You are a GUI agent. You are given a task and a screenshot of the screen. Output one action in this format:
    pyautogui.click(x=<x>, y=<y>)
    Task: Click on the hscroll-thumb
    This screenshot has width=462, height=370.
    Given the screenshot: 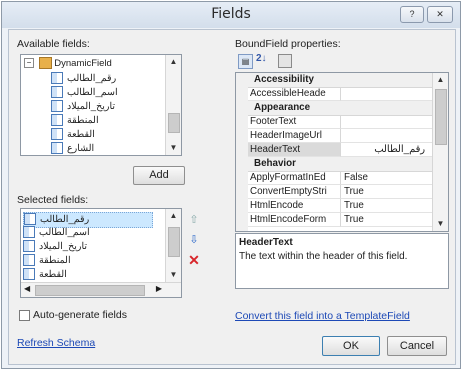 What is the action you would take?
    pyautogui.click(x=90, y=290)
    